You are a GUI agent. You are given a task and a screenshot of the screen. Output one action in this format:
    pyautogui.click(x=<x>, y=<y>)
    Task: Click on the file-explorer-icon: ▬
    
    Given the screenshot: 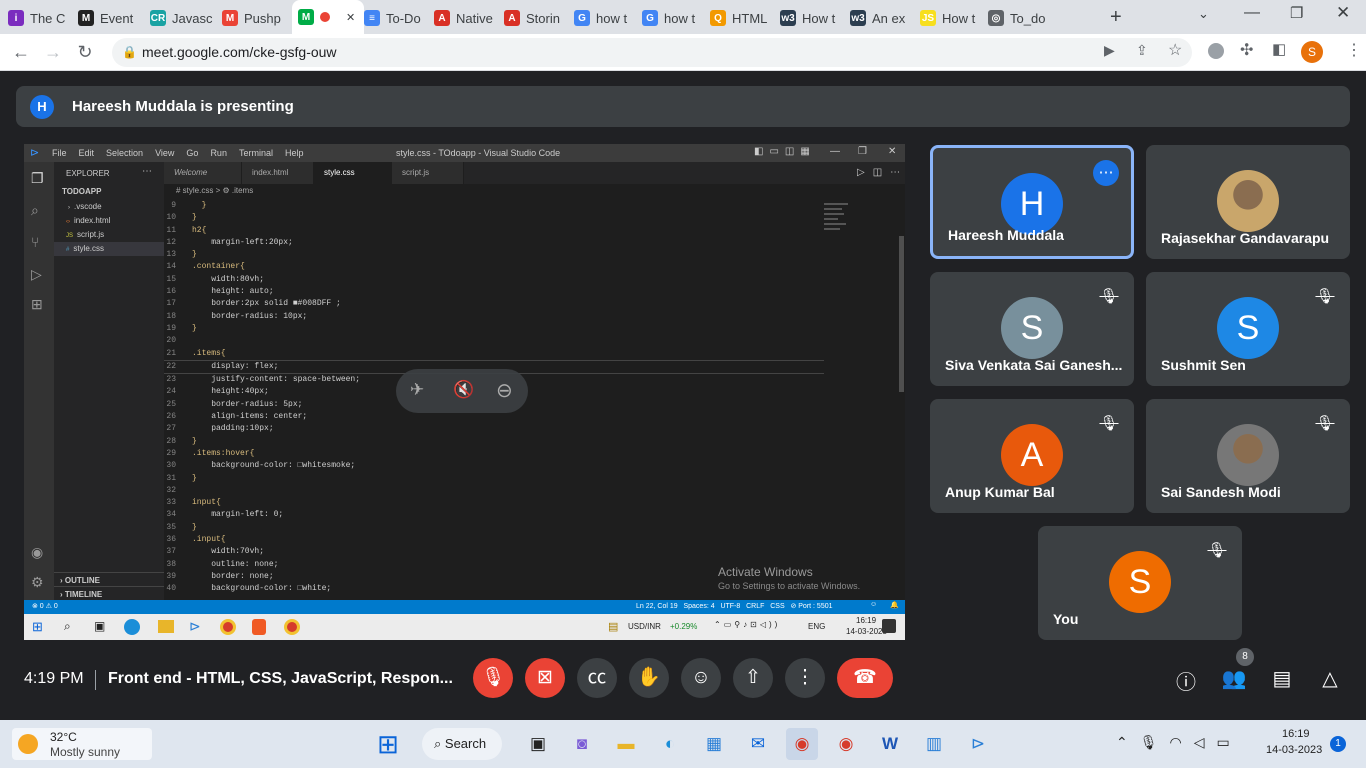 What is the action you would take?
    pyautogui.click(x=626, y=744)
    